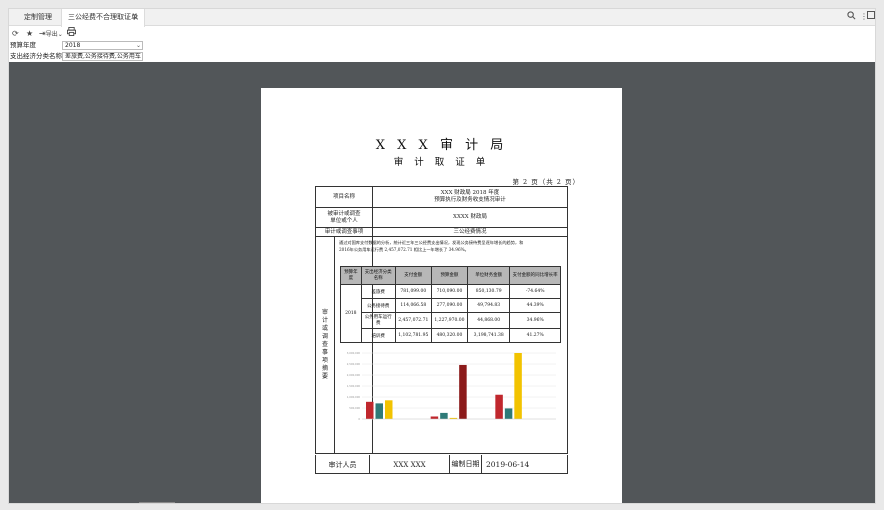 This screenshot has height=510, width=884. I want to click on table-header: 预算年度, so click(351, 275).